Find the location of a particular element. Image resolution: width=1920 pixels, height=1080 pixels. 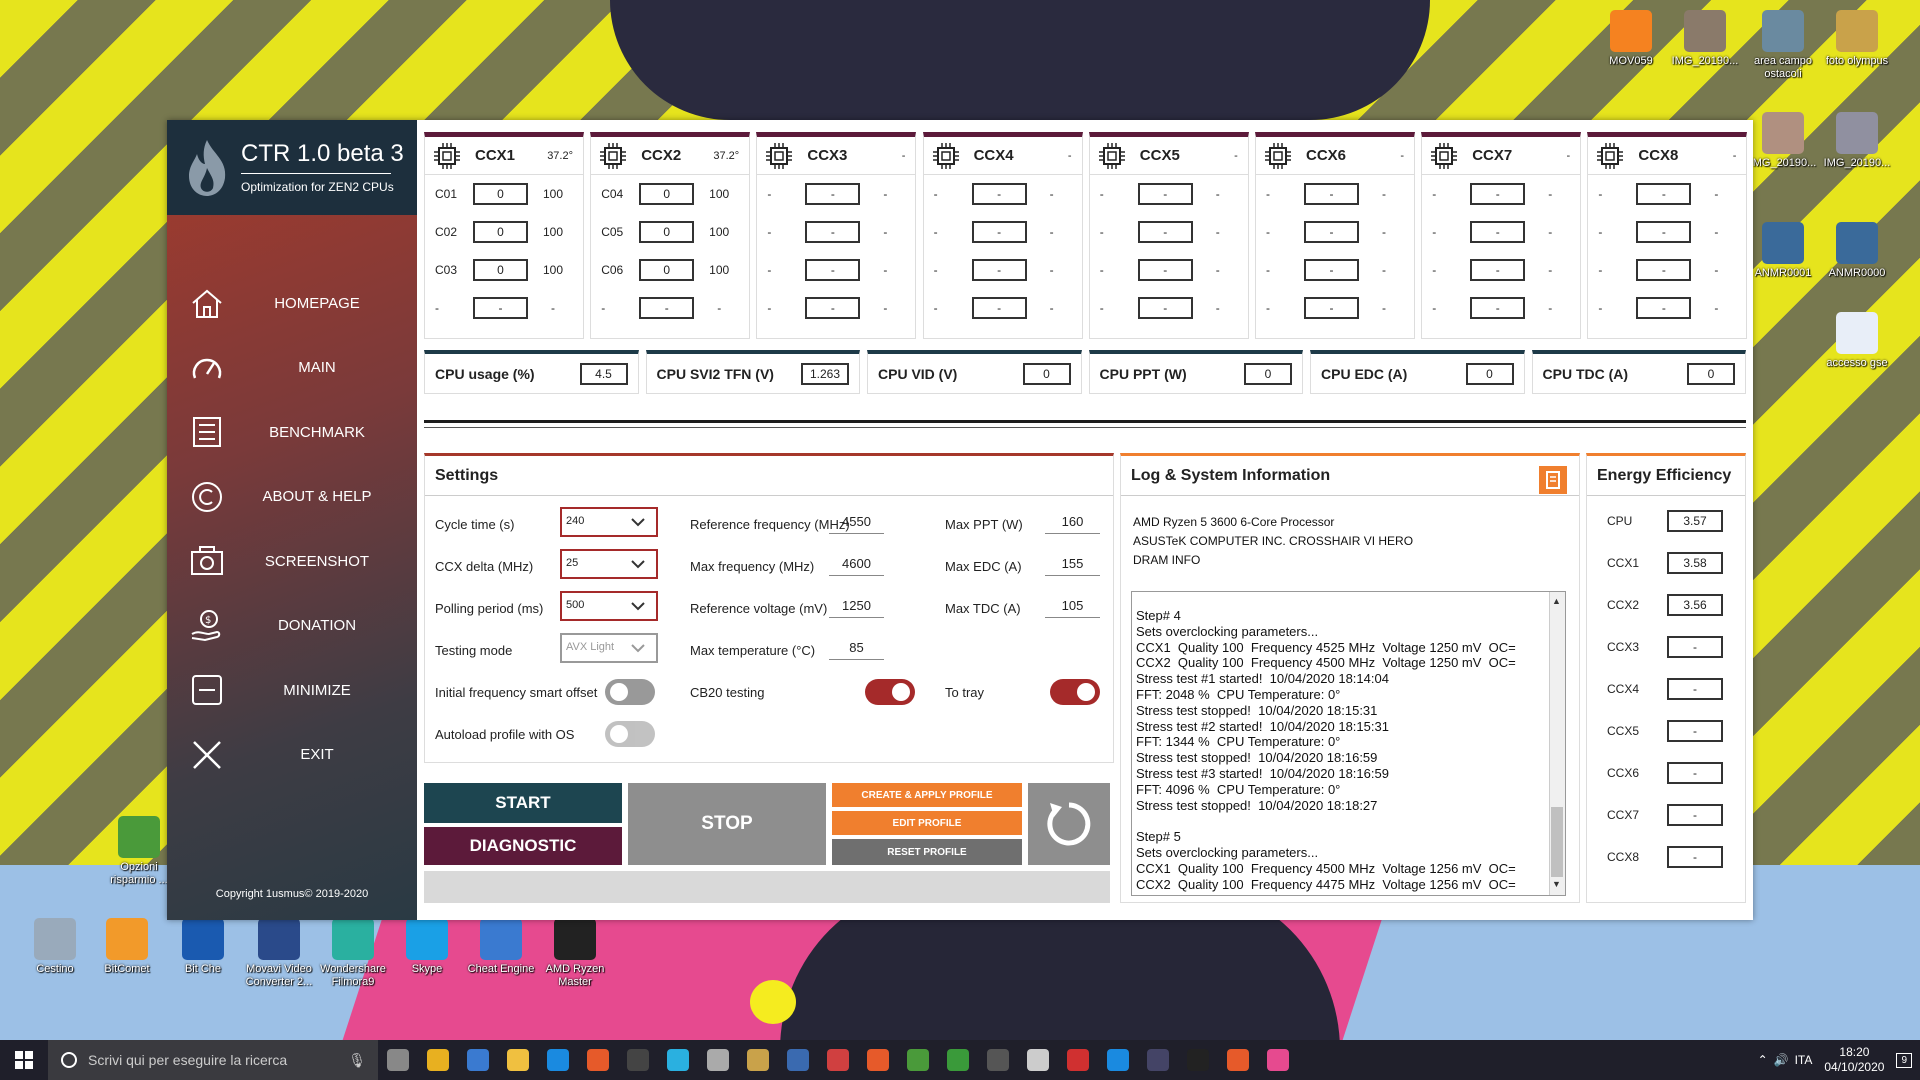

desktop-icon: AMD Ryzen Master is located at coordinates (575, 953).